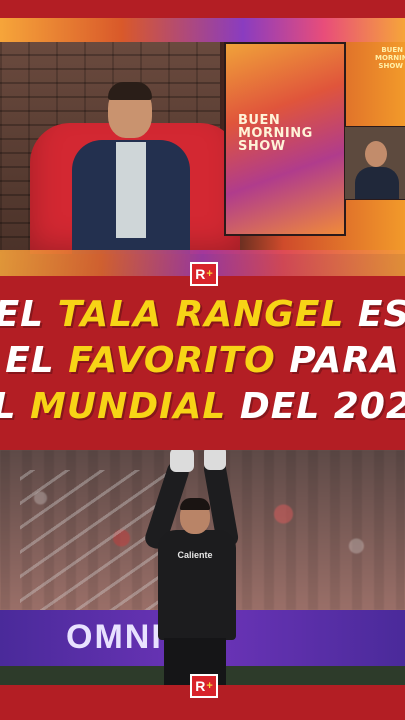 The height and width of the screenshot is (720, 405). I want to click on host-person, so click(131, 174).